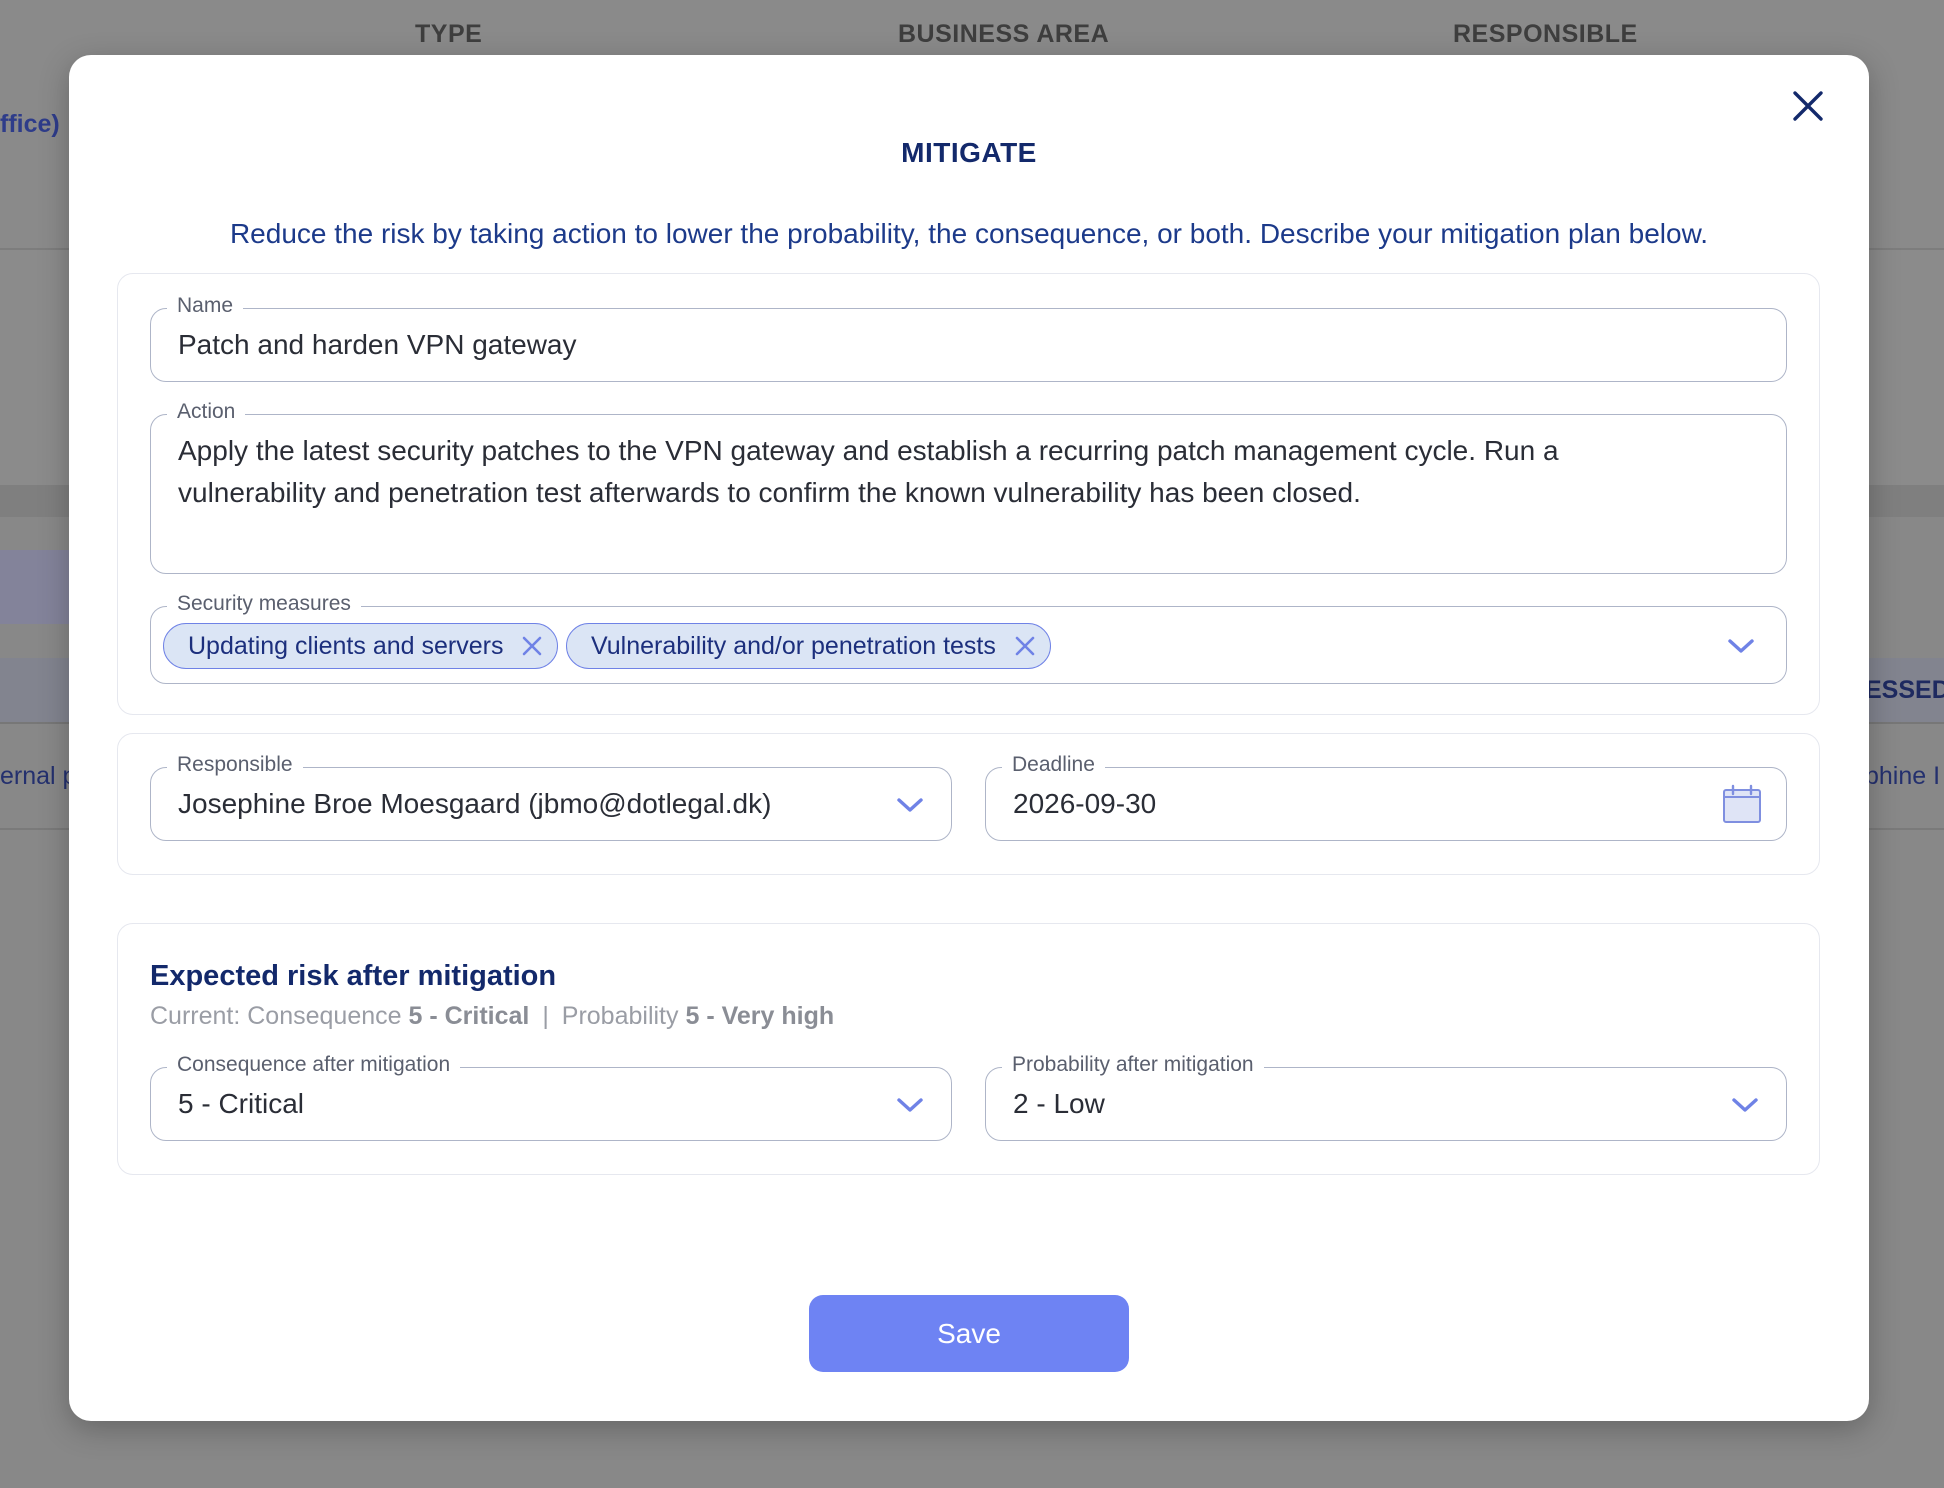 The height and width of the screenshot is (1488, 1944). Describe the element at coordinates (793, 645) in the screenshot. I see `chip-label: Vulnerability and/or penetration tests` at that location.